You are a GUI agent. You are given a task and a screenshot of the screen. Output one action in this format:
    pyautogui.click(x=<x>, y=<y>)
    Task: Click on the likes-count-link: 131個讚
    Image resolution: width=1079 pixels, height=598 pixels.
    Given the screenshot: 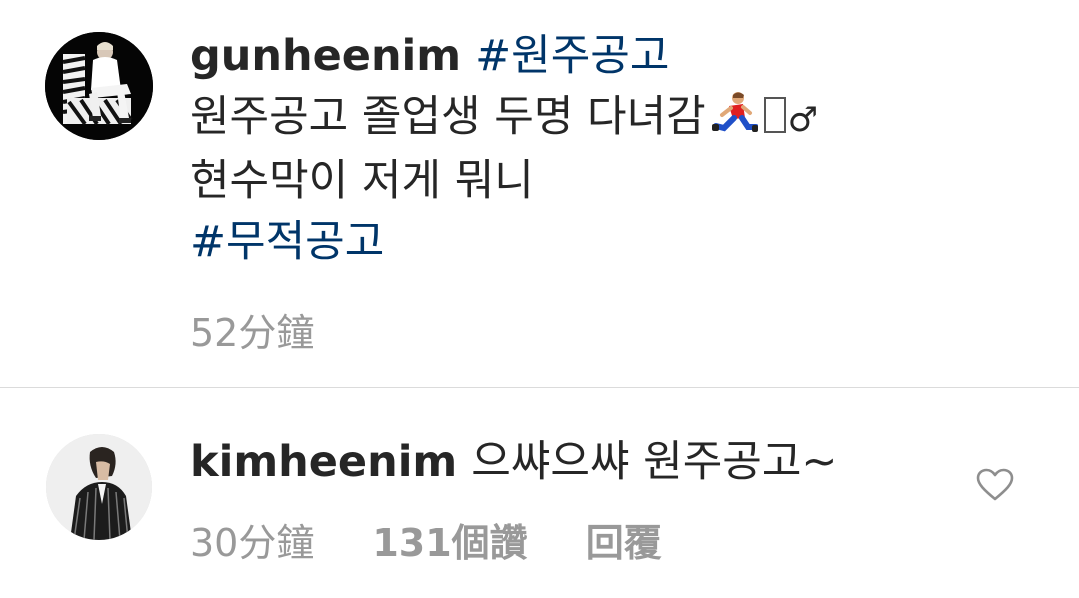 What is the action you would take?
    pyautogui.click(x=449, y=539)
    